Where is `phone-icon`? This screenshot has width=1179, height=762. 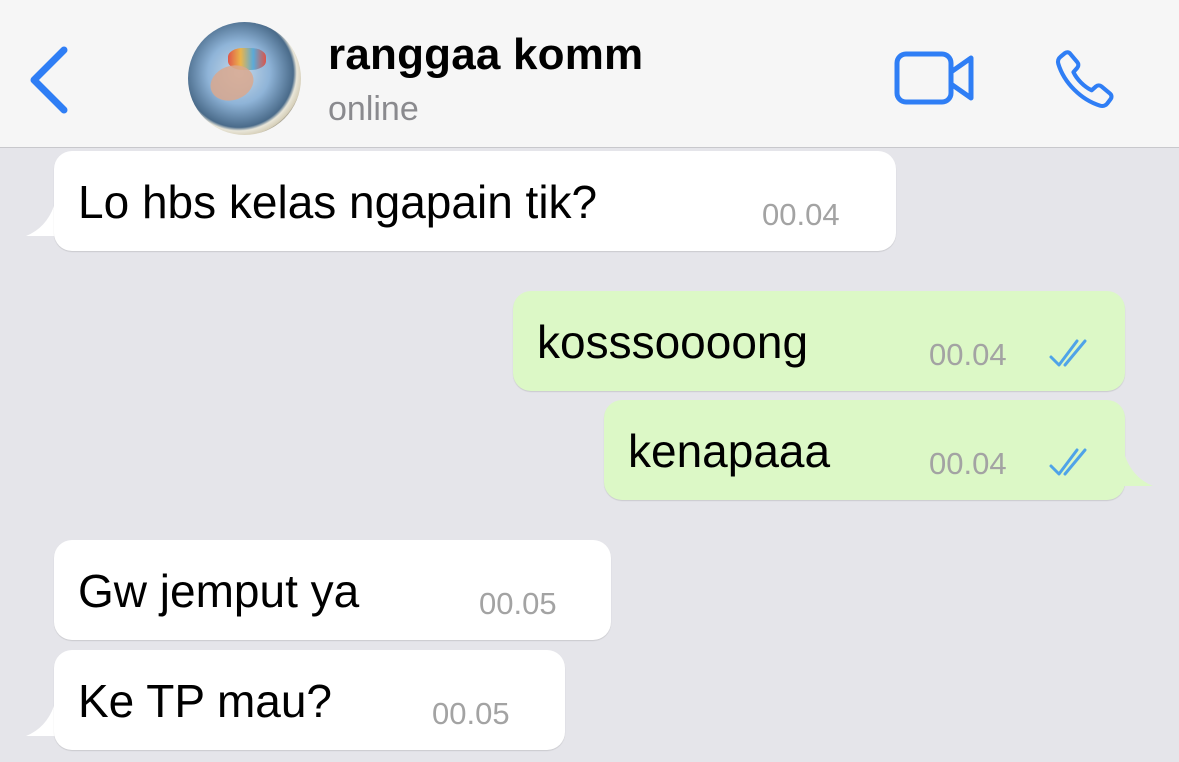 phone-icon is located at coordinates (1084, 79).